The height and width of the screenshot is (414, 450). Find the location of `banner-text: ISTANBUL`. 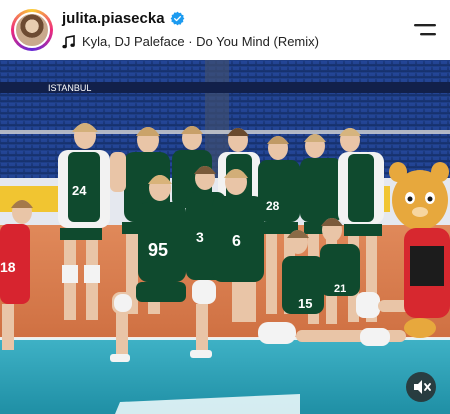

banner-text: ISTANBUL is located at coordinates (69, 88).